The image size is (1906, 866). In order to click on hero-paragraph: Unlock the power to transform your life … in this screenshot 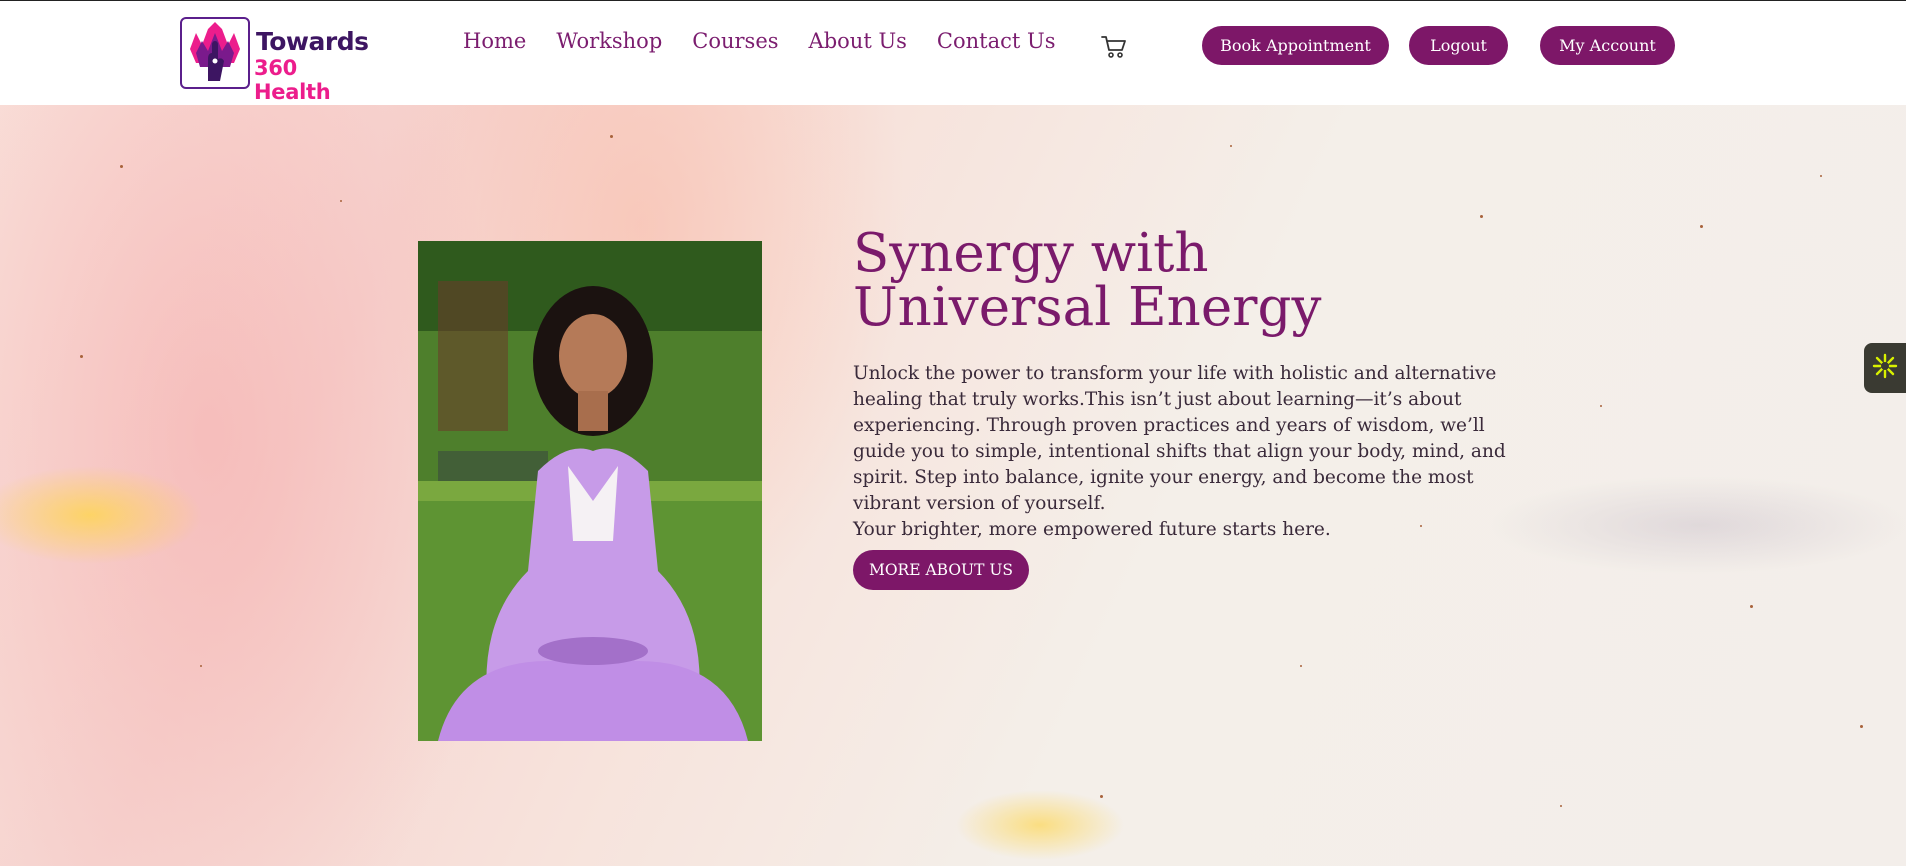, I will do `click(1179, 438)`.